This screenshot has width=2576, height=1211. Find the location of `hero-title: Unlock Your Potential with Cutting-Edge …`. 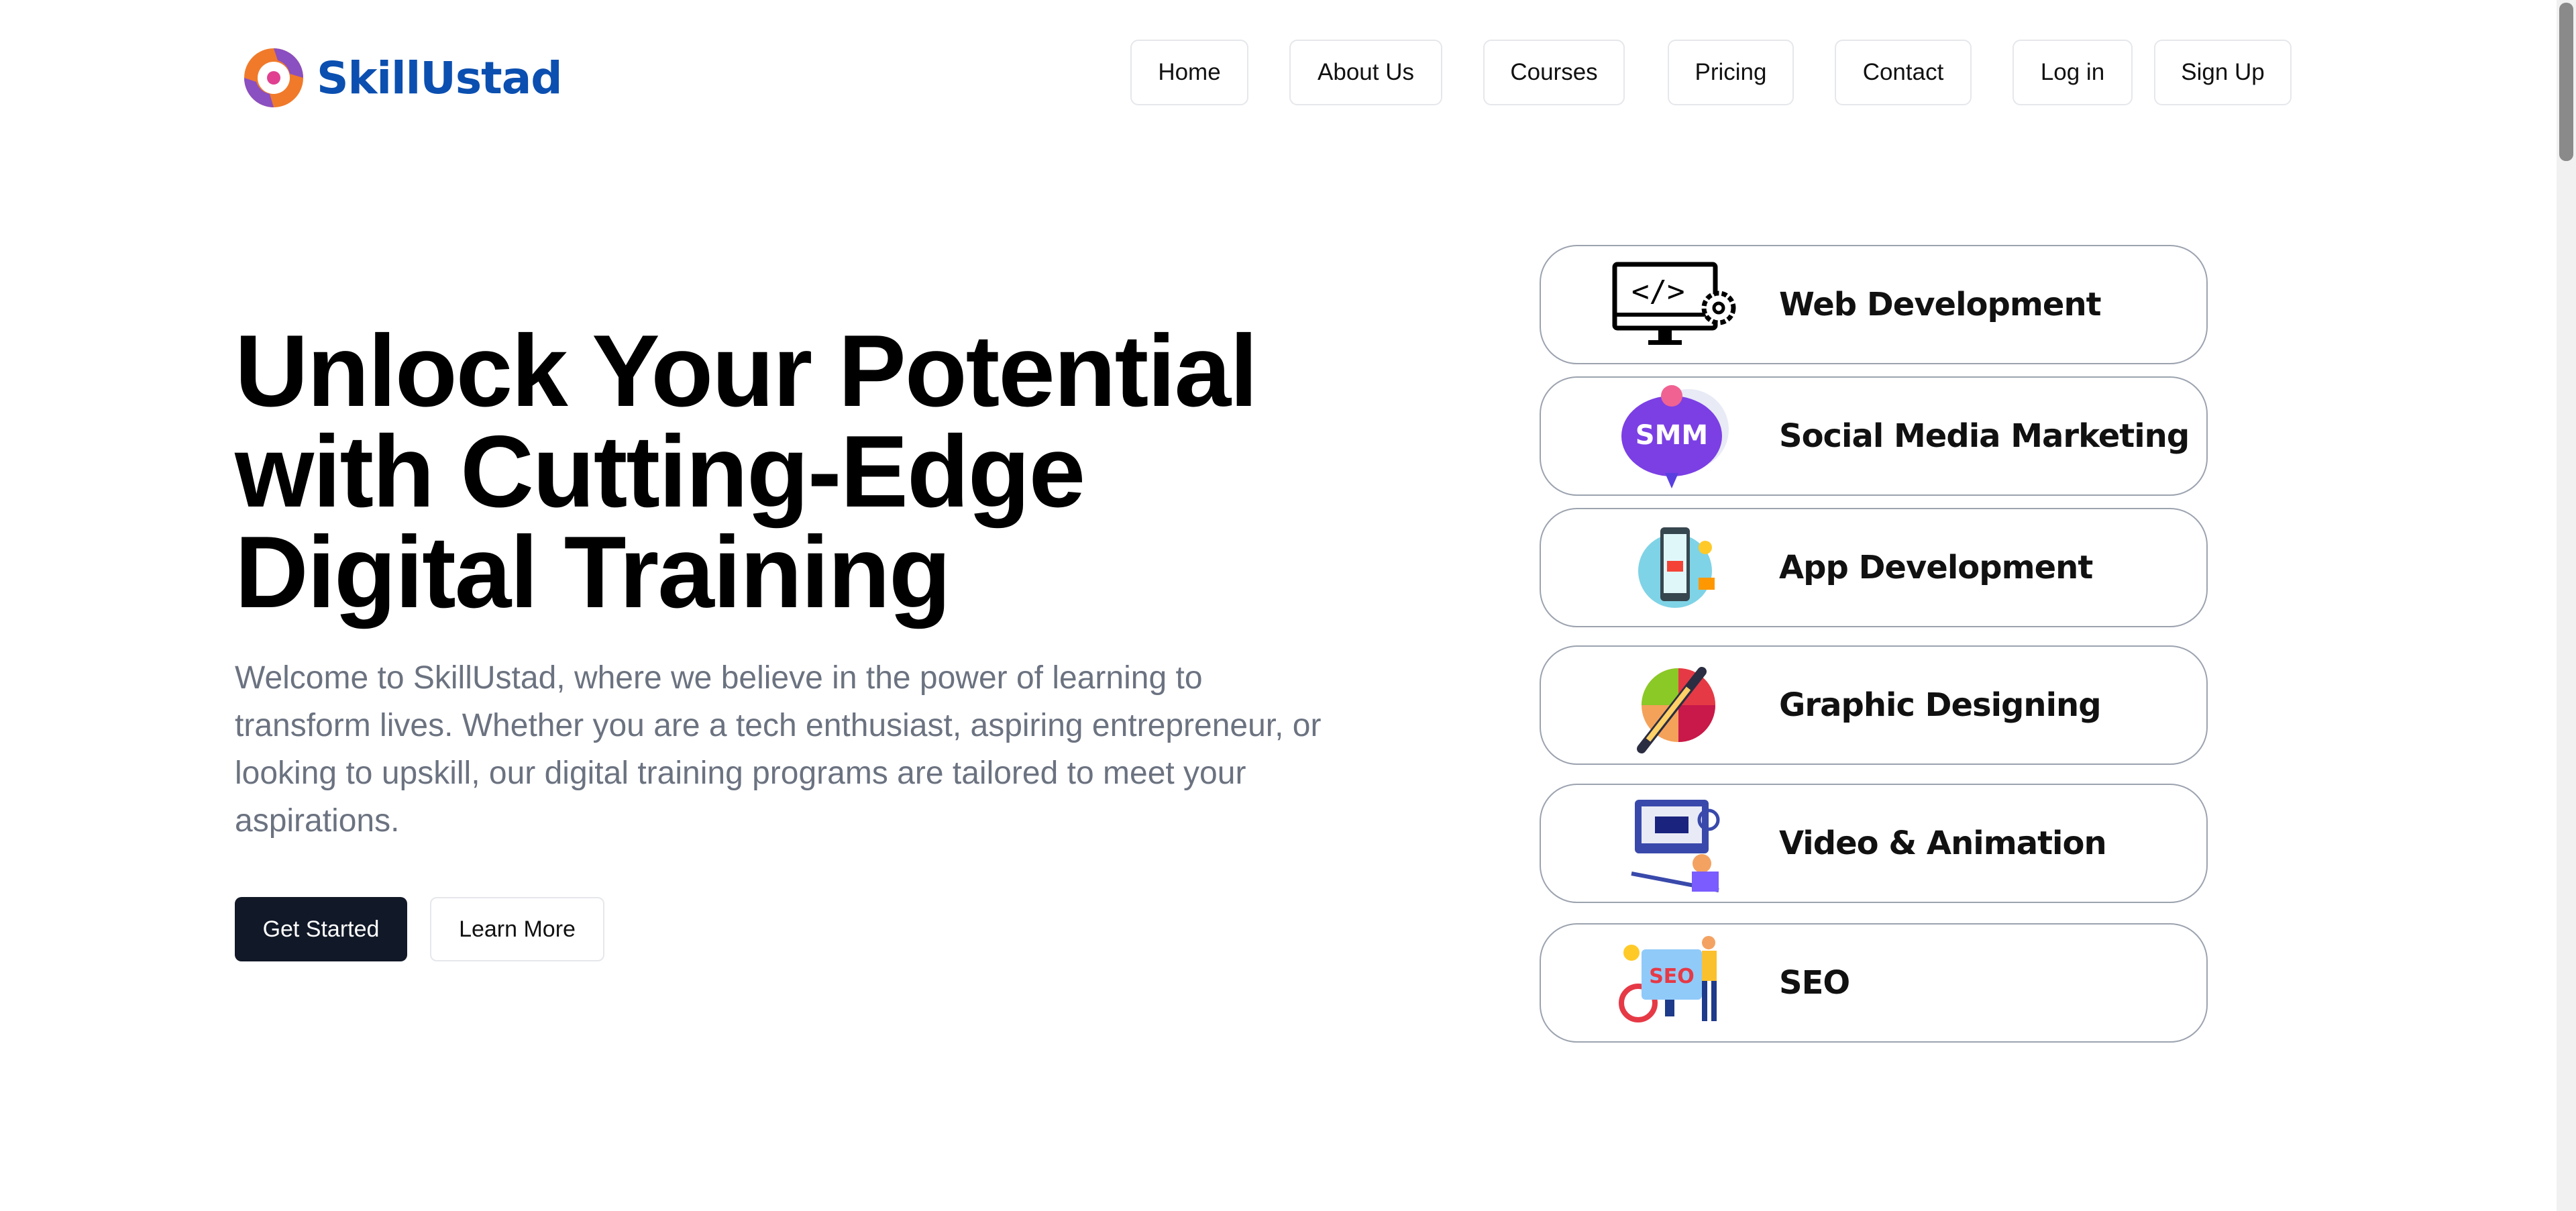

hero-title: Unlock Your Potential with Cutting-Edge … is located at coordinates (746, 471).